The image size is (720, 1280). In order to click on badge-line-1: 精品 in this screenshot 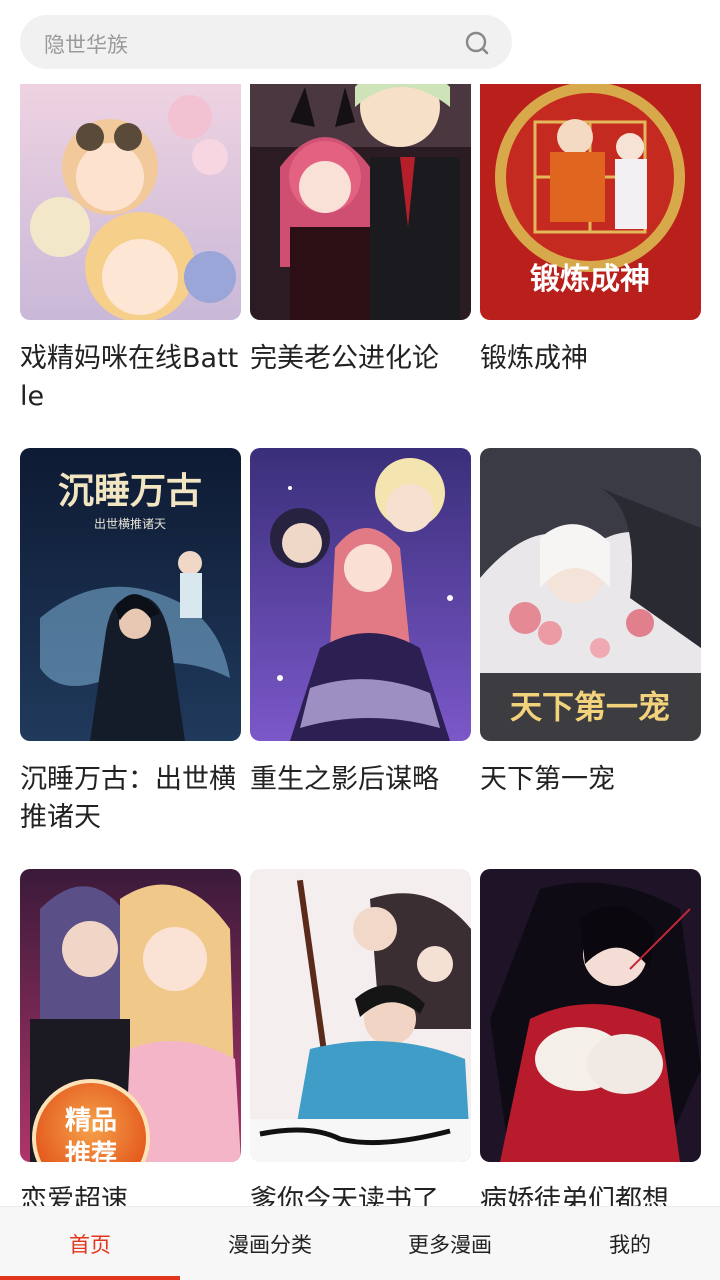, I will do `click(90, 1121)`.